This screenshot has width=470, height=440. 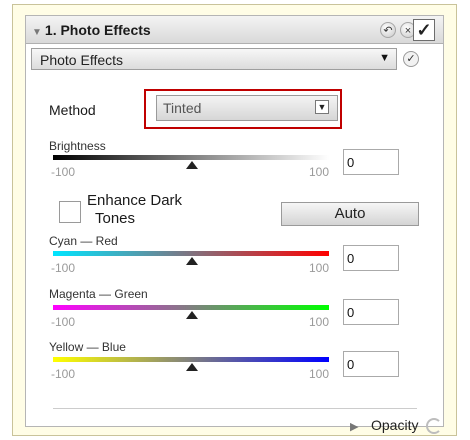 What do you see at coordinates (192, 367) in the screenshot?
I see `yellow-blue-slider-thumb` at bounding box center [192, 367].